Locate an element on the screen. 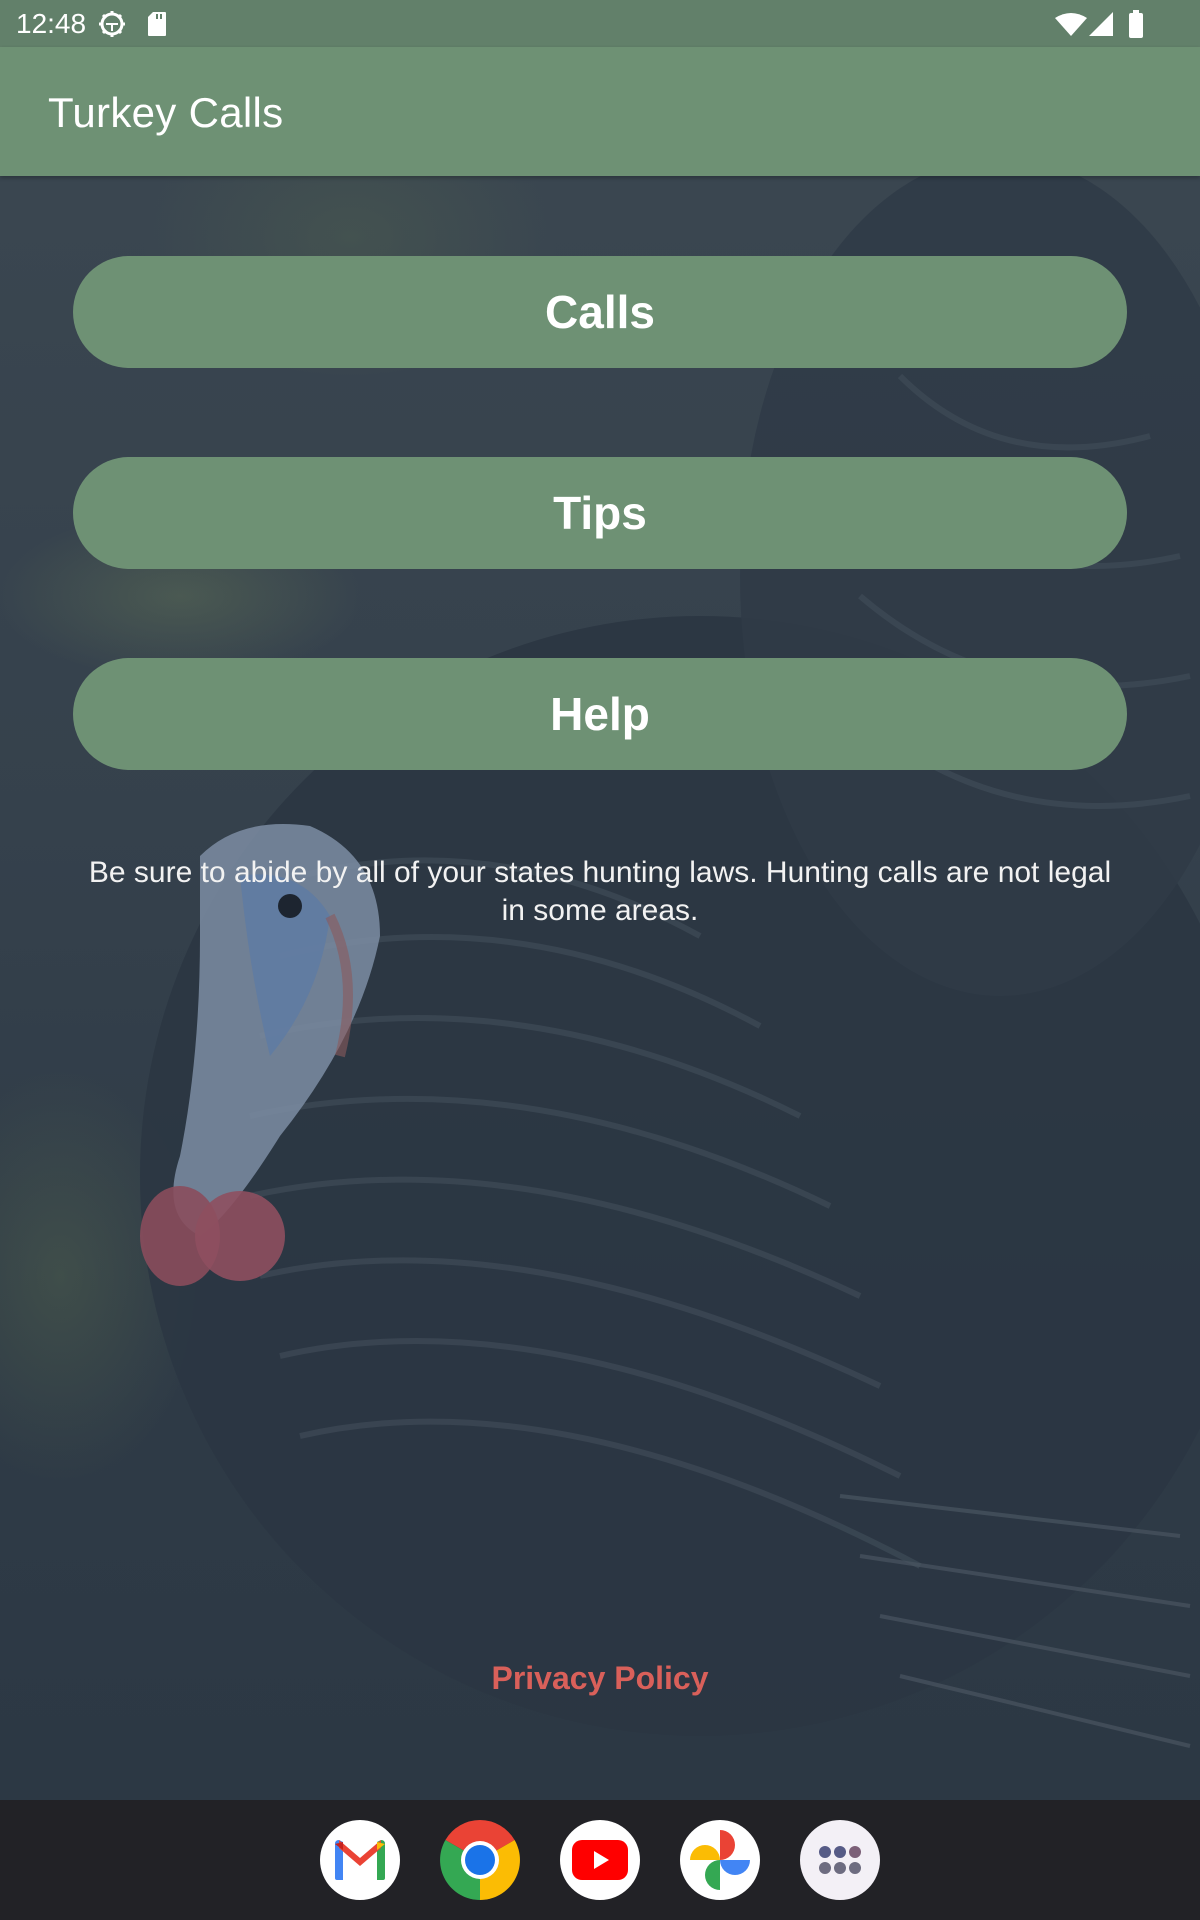 The height and width of the screenshot is (1920, 1200). photos-icon is located at coordinates (720, 1860).